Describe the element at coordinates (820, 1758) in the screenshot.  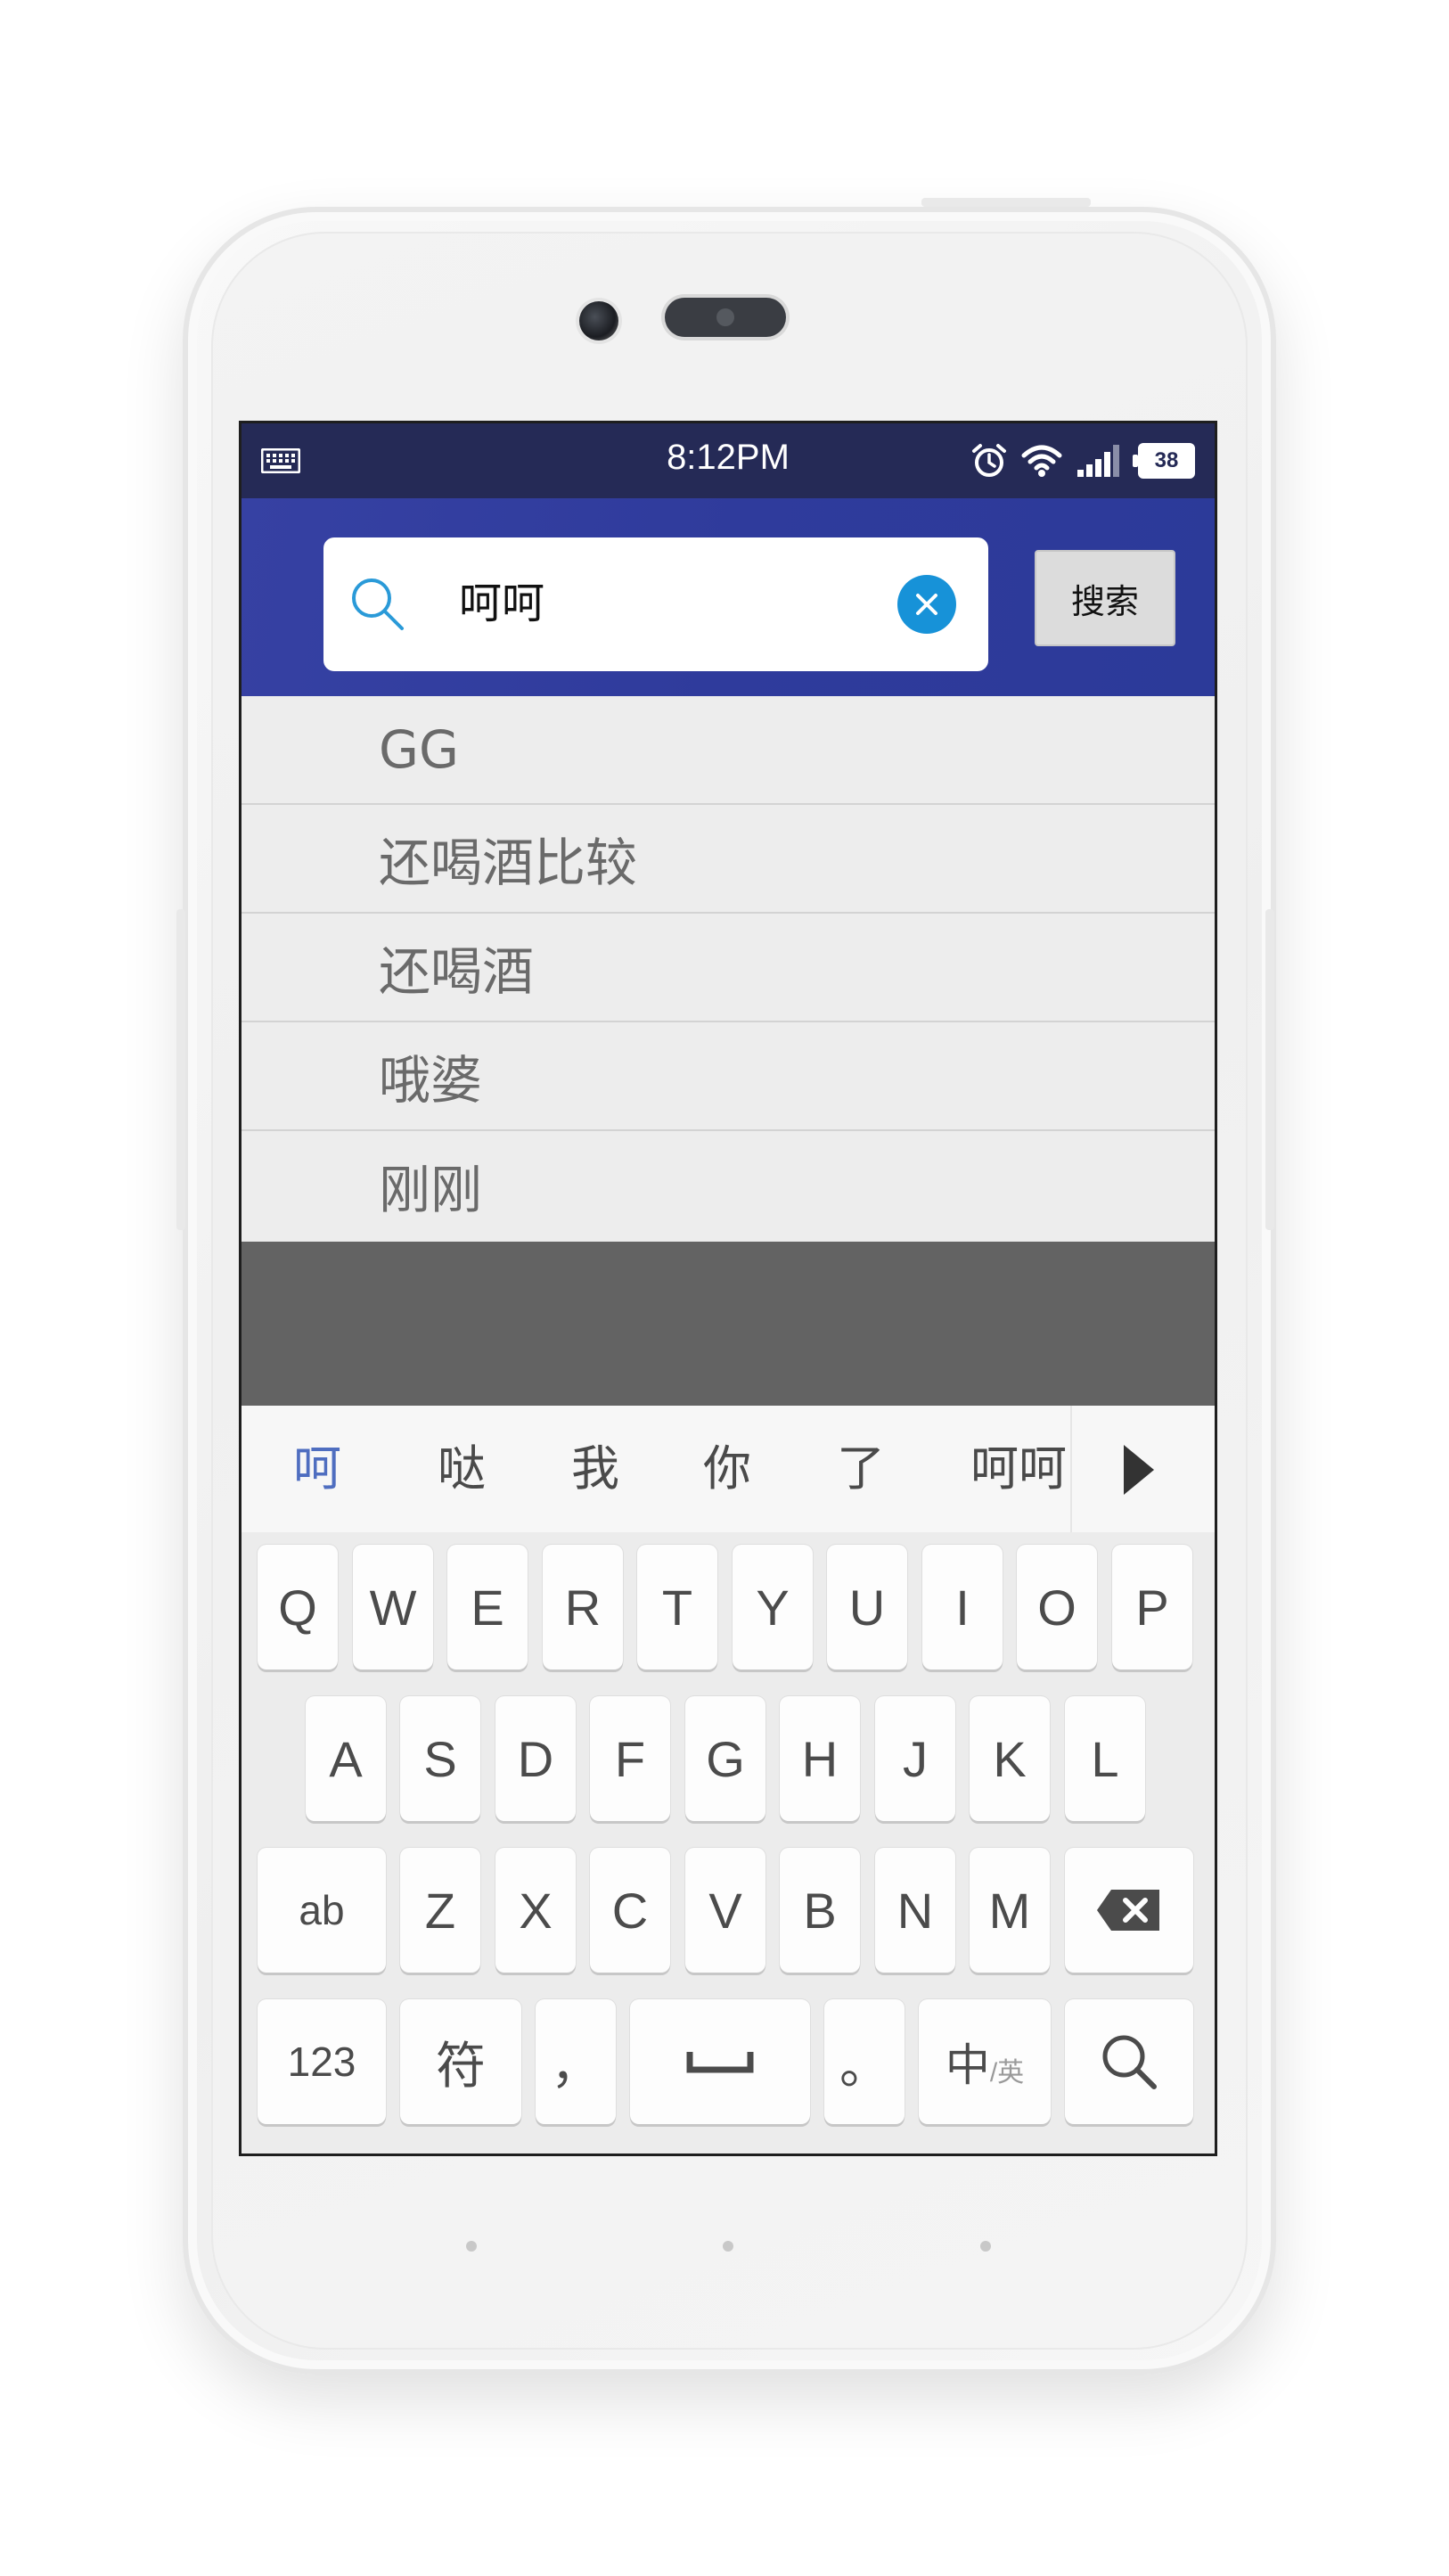
I see `key-h: H` at that location.